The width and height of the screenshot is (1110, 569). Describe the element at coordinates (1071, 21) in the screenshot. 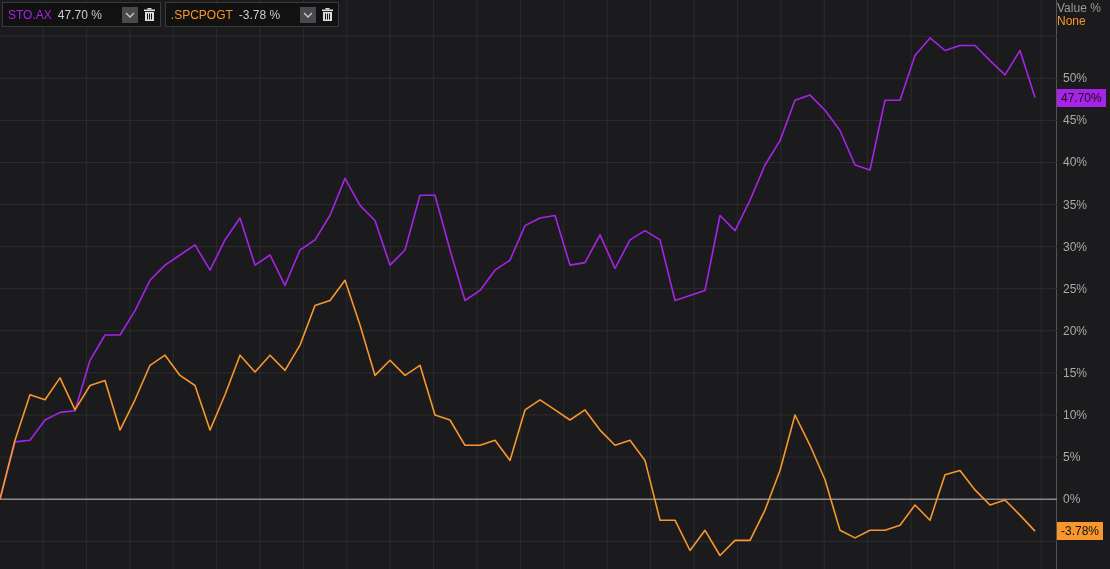

I see `axis-mode-label: None` at that location.